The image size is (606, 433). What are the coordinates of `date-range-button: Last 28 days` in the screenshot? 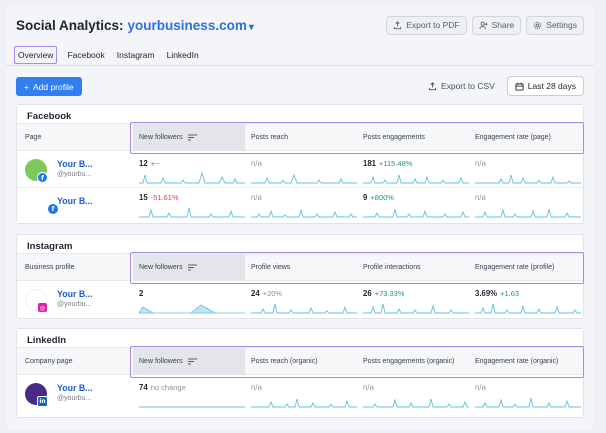 It's located at (545, 86).